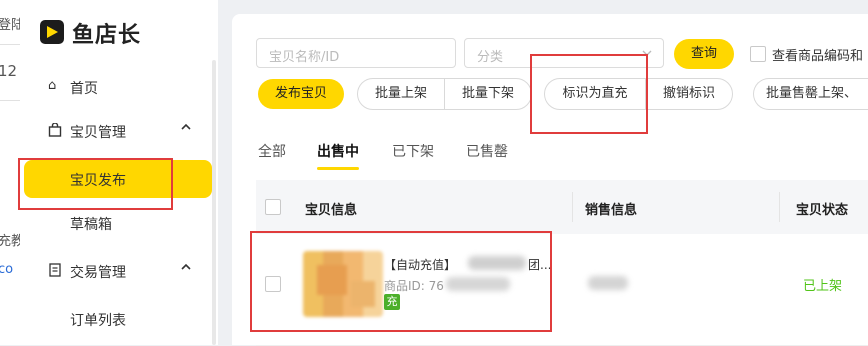 The width and height of the screenshot is (868, 346). What do you see at coordinates (98, 273) in the screenshot?
I see `sidebar-item-label: 交易管理` at bounding box center [98, 273].